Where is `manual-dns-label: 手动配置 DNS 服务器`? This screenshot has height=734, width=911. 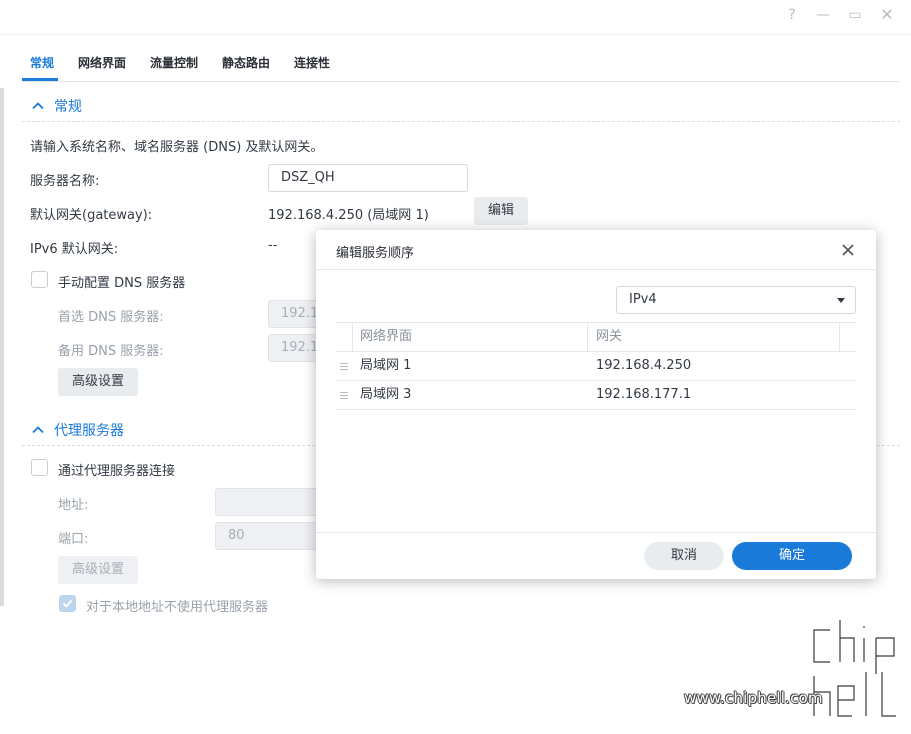 manual-dns-label: 手动配置 DNS 服务器 is located at coordinates (122, 283).